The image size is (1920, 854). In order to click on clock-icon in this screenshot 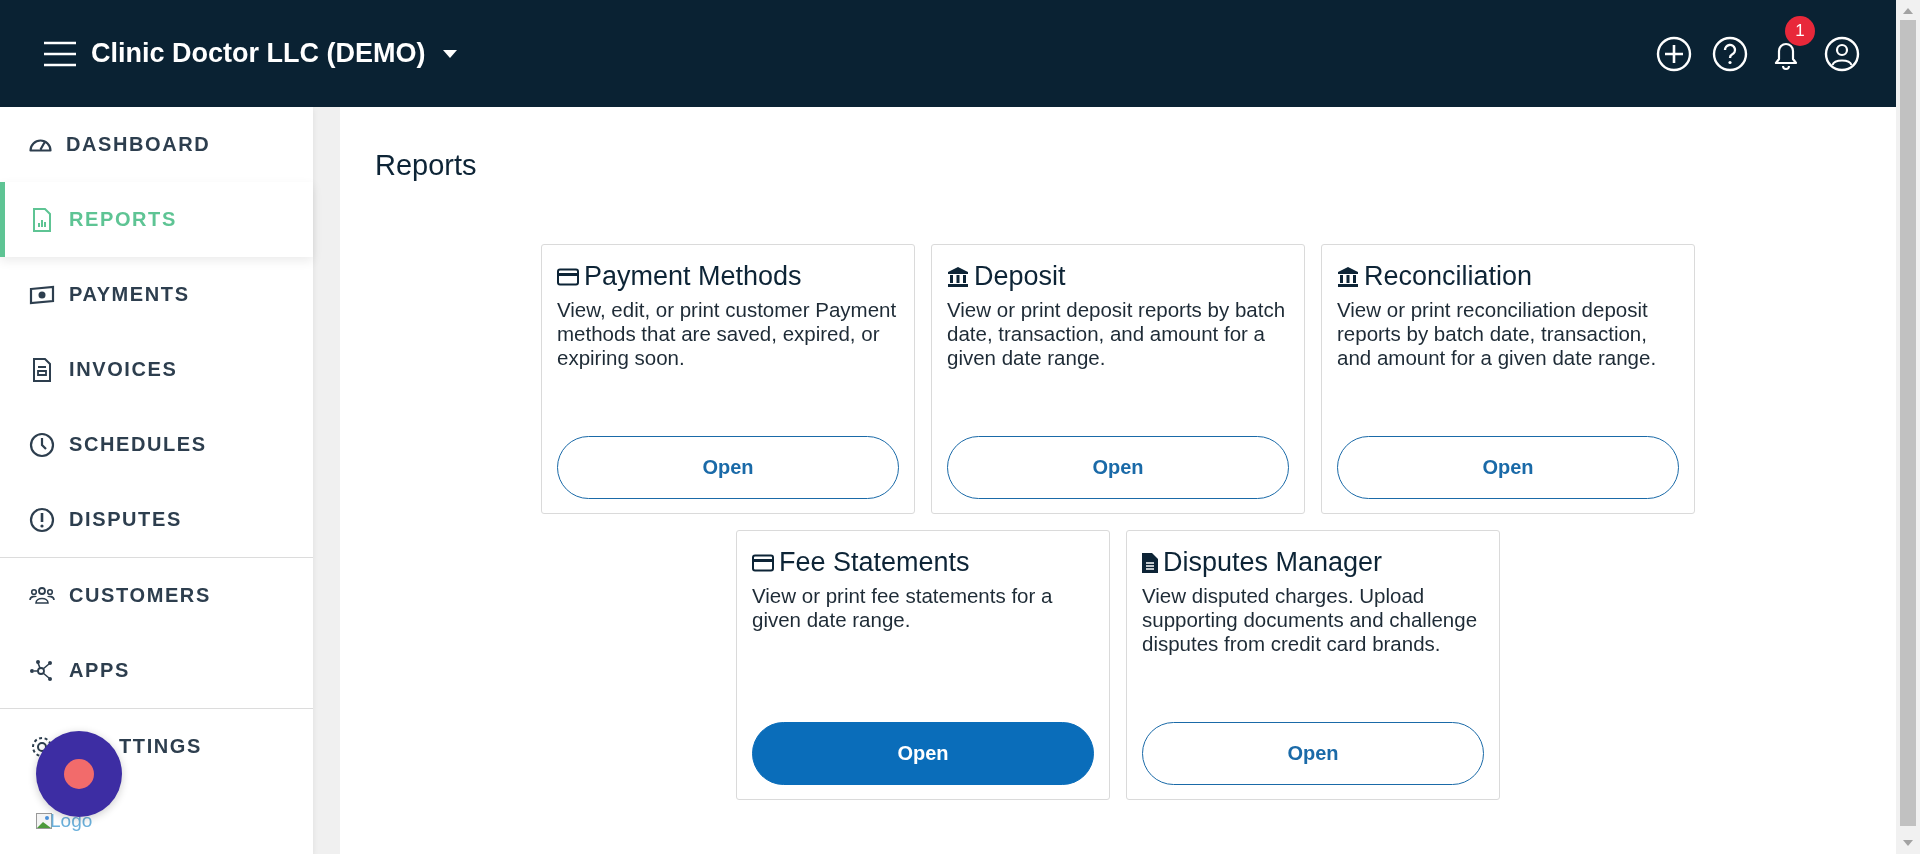, I will do `click(42, 444)`.